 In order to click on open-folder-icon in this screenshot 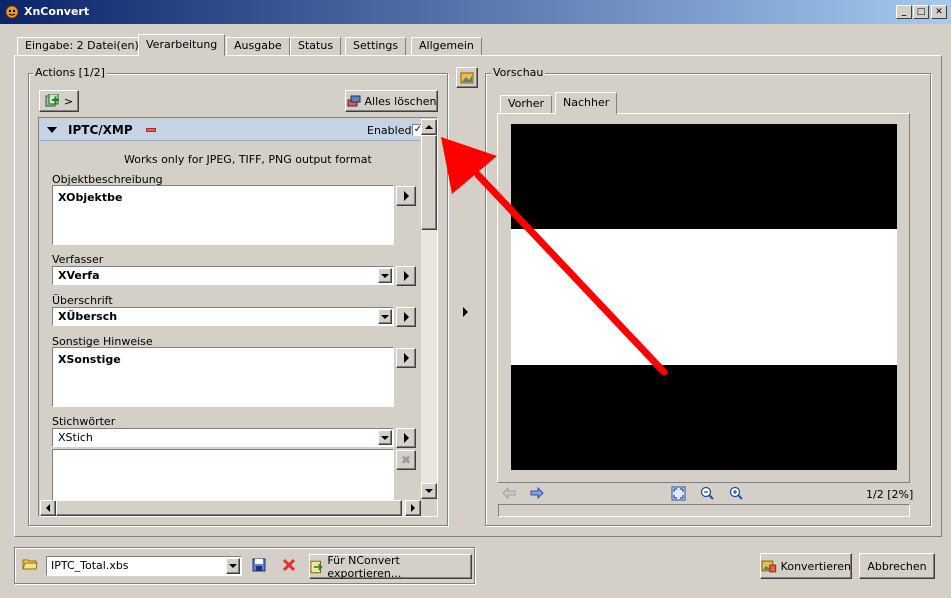, I will do `click(30, 564)`.